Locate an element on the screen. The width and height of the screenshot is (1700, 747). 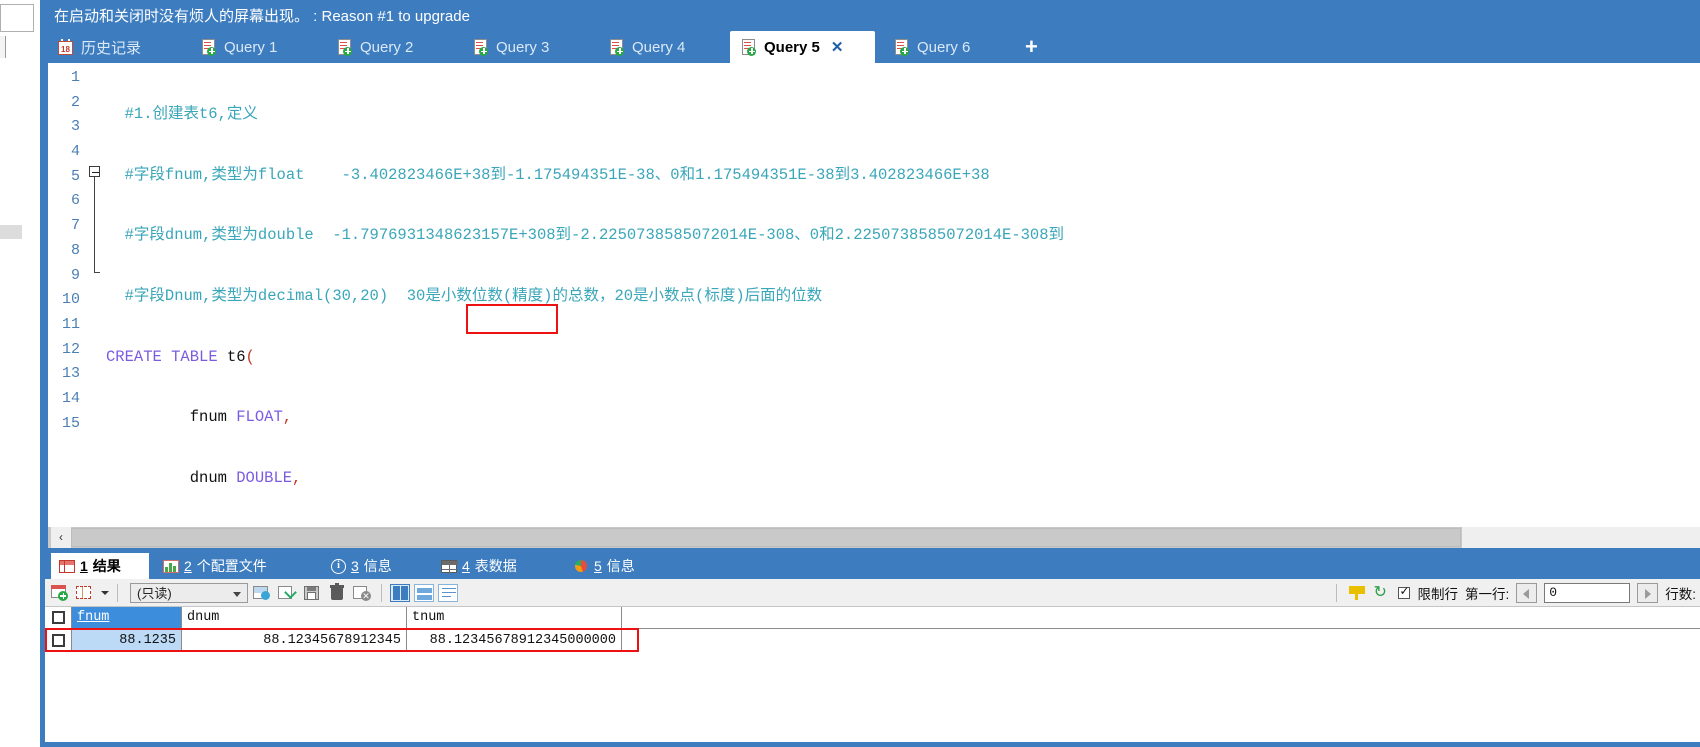
tab-query-3-label: Query 3 is located at coordinates (523, 47).